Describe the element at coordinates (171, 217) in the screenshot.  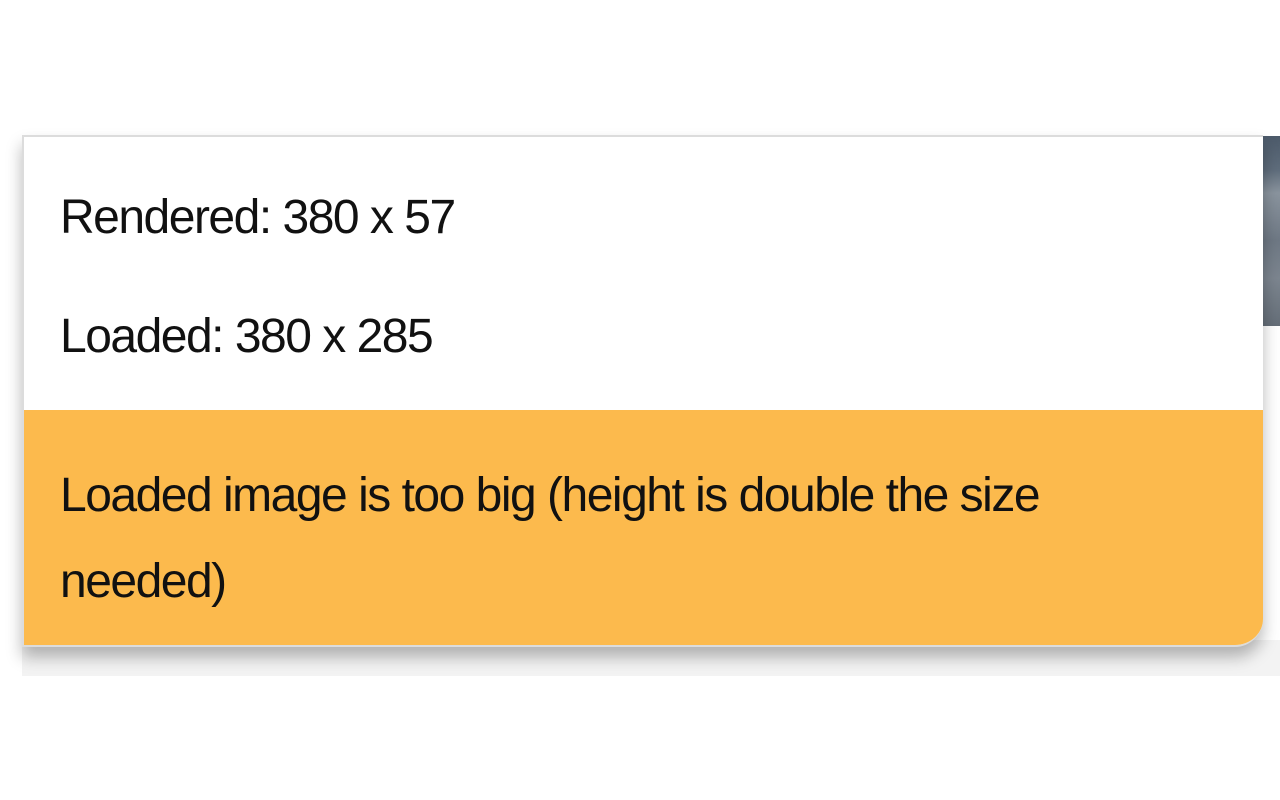
I see `rendered-size-label: Rendered:` at that location.